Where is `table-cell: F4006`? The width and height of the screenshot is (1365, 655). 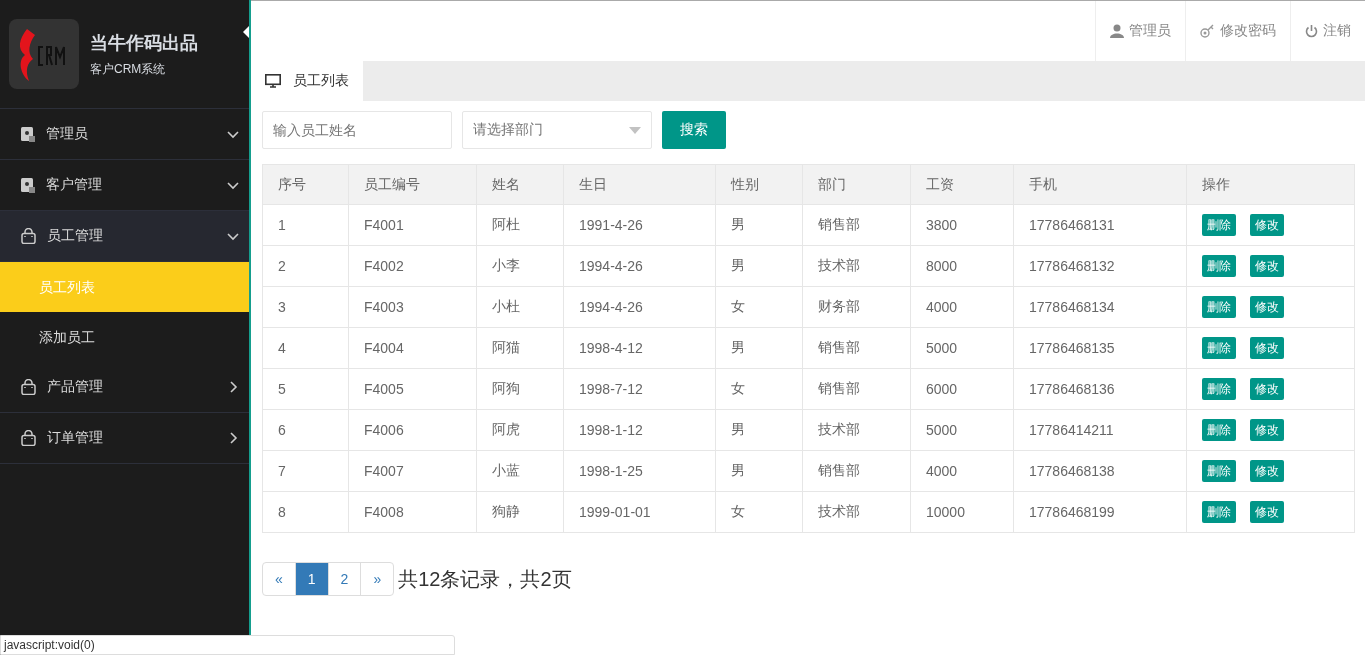 table-cell: F4006 is located at coordinates (412, 430).